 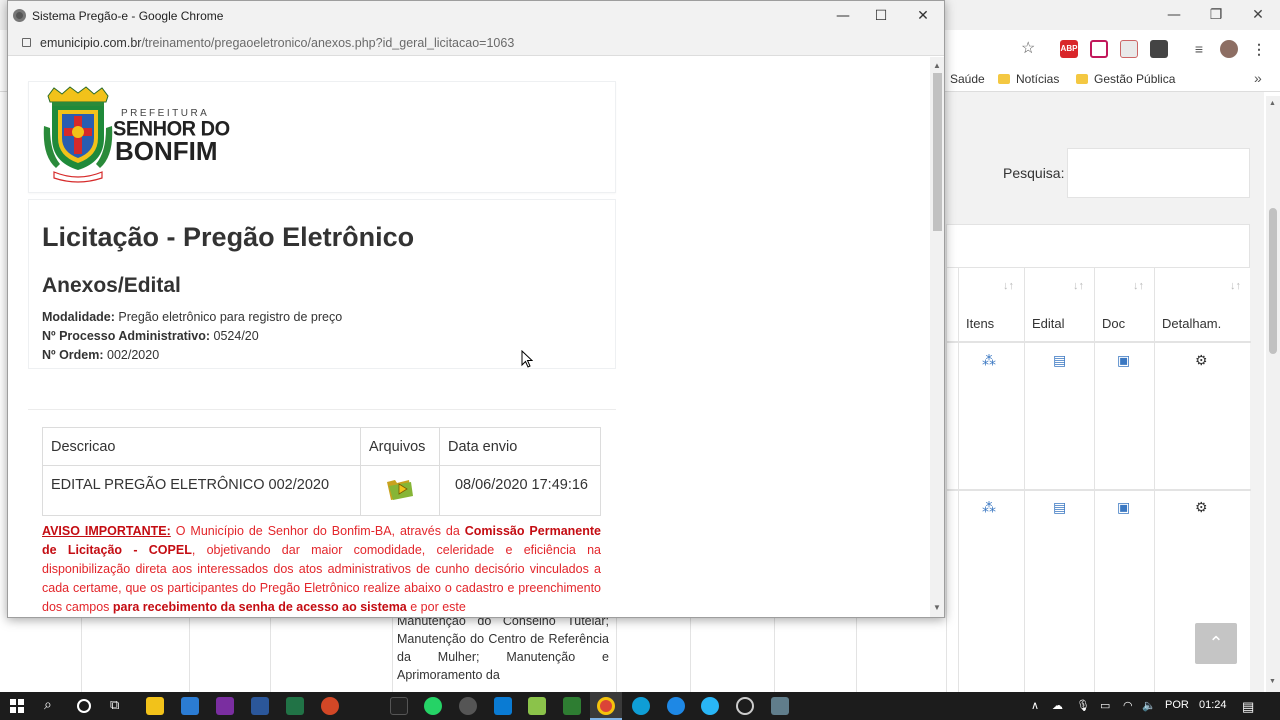 What do you see at coordinates (937, 337) in the screenshot?
I see `popup-scrollbar: ▲ ▼` at bounding box center [937, 337].